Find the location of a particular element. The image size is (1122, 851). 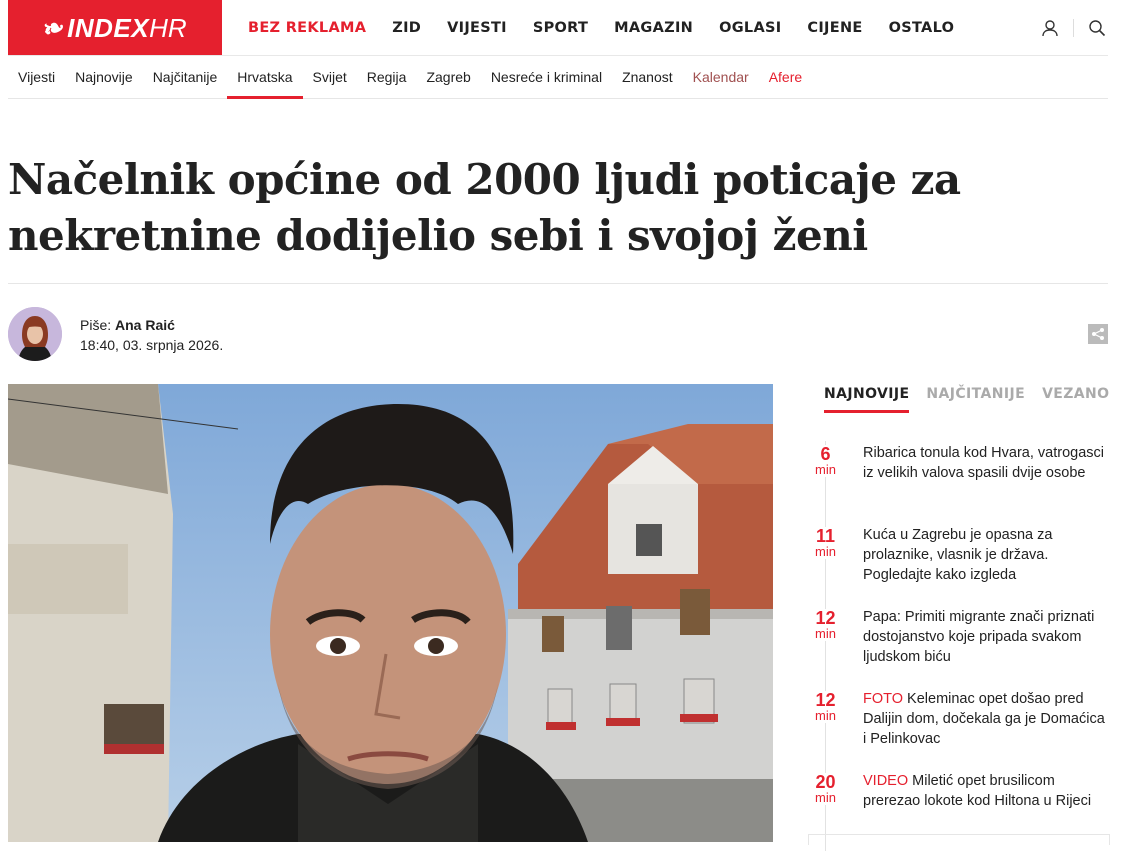

news-time: 11 min is located at coordinates (825, 543).